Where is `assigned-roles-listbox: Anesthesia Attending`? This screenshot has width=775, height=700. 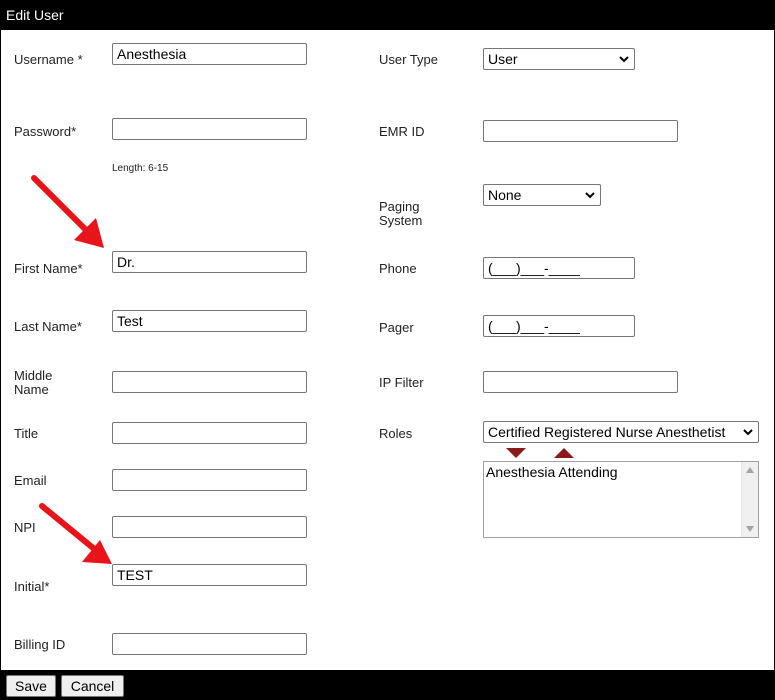 assigned-roles-listbox: Anesthesia Attending is located at coordinates (621, 499).